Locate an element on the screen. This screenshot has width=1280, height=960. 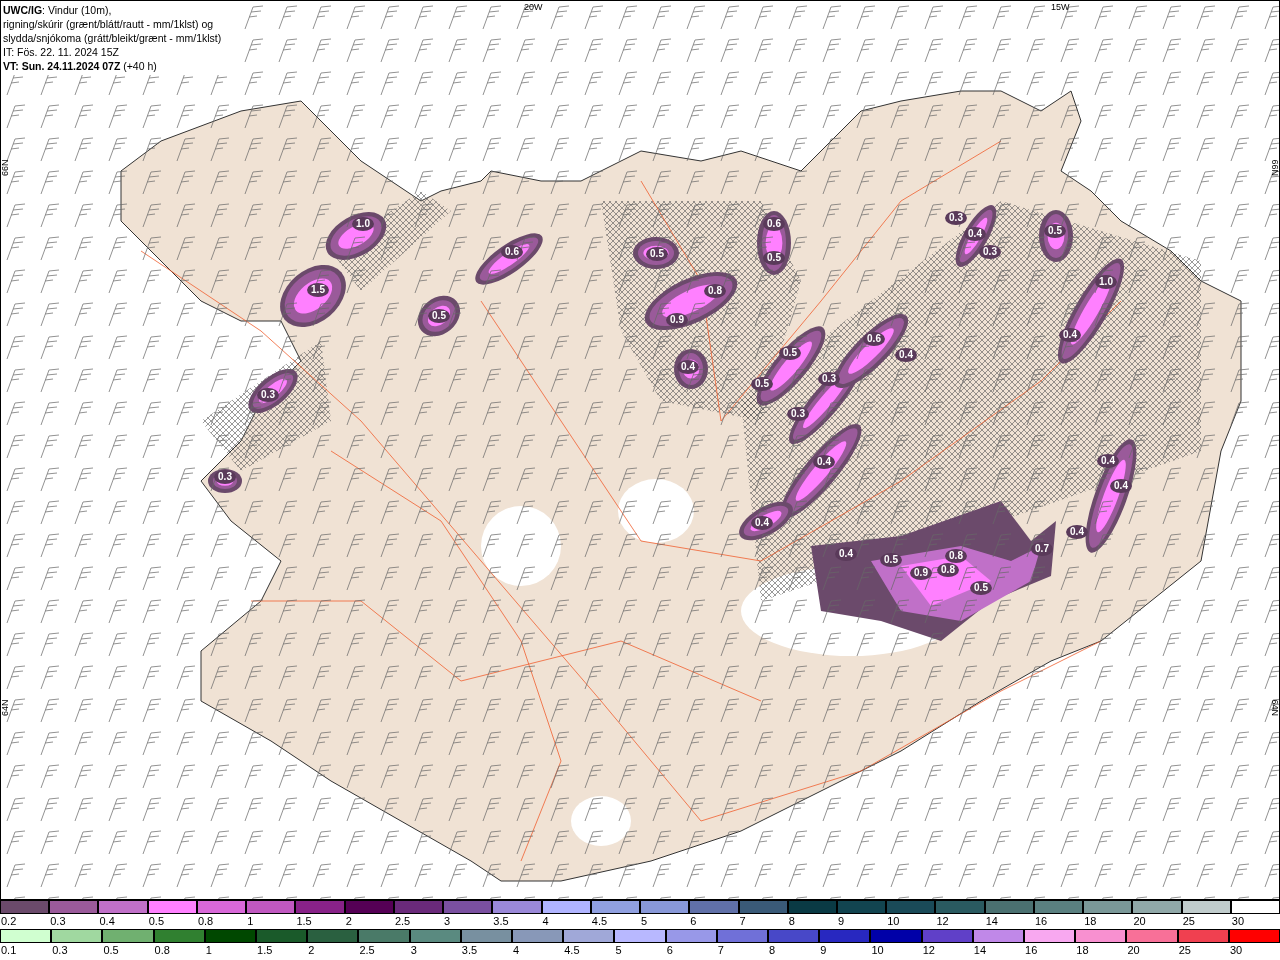
map-caption-line: rigning/skúrir (grænt/blátt/rautt - mm/1klst) og is located at coordinates (109, 24).